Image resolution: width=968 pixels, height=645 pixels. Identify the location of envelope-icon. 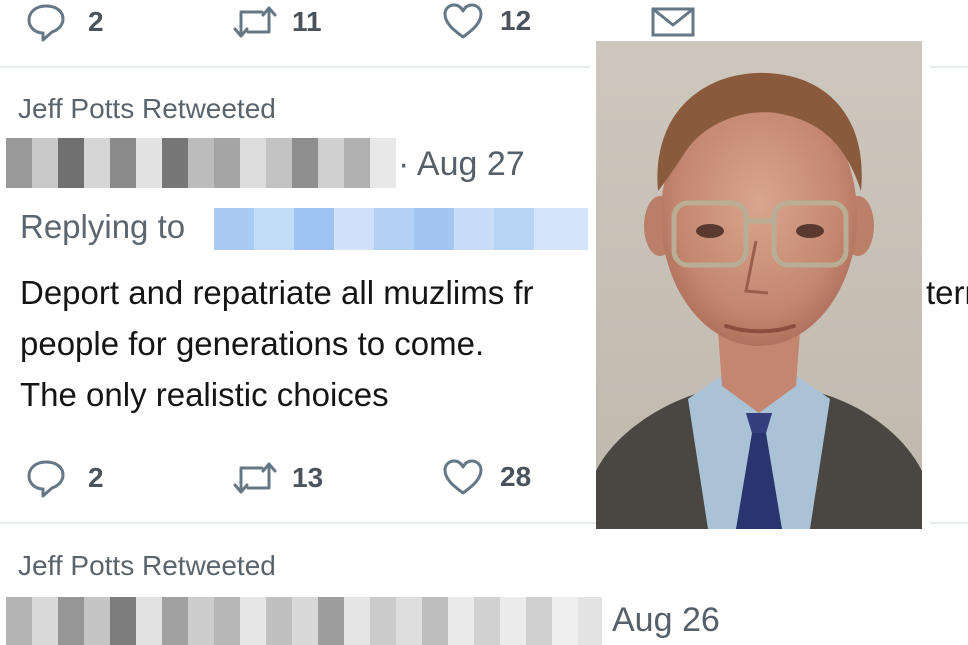
(673, 22).